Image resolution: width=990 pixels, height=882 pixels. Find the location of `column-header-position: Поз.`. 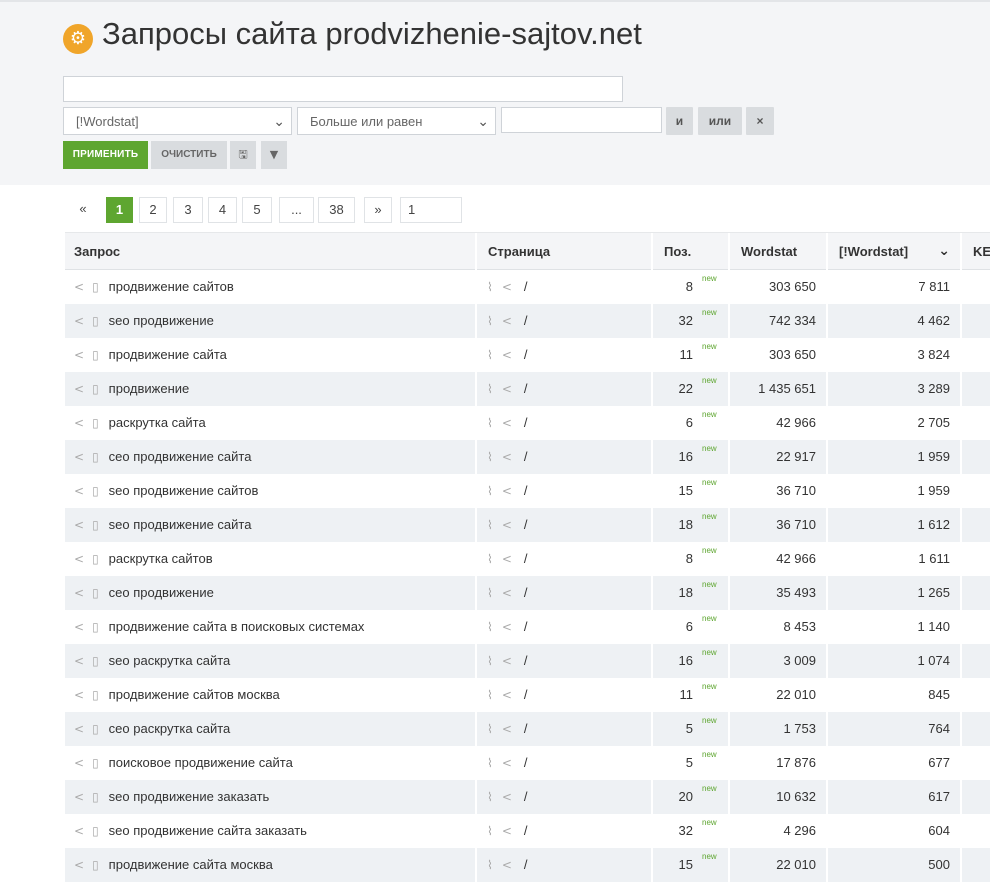

column-header-position: Поз. is located at coordinates (692, 251).